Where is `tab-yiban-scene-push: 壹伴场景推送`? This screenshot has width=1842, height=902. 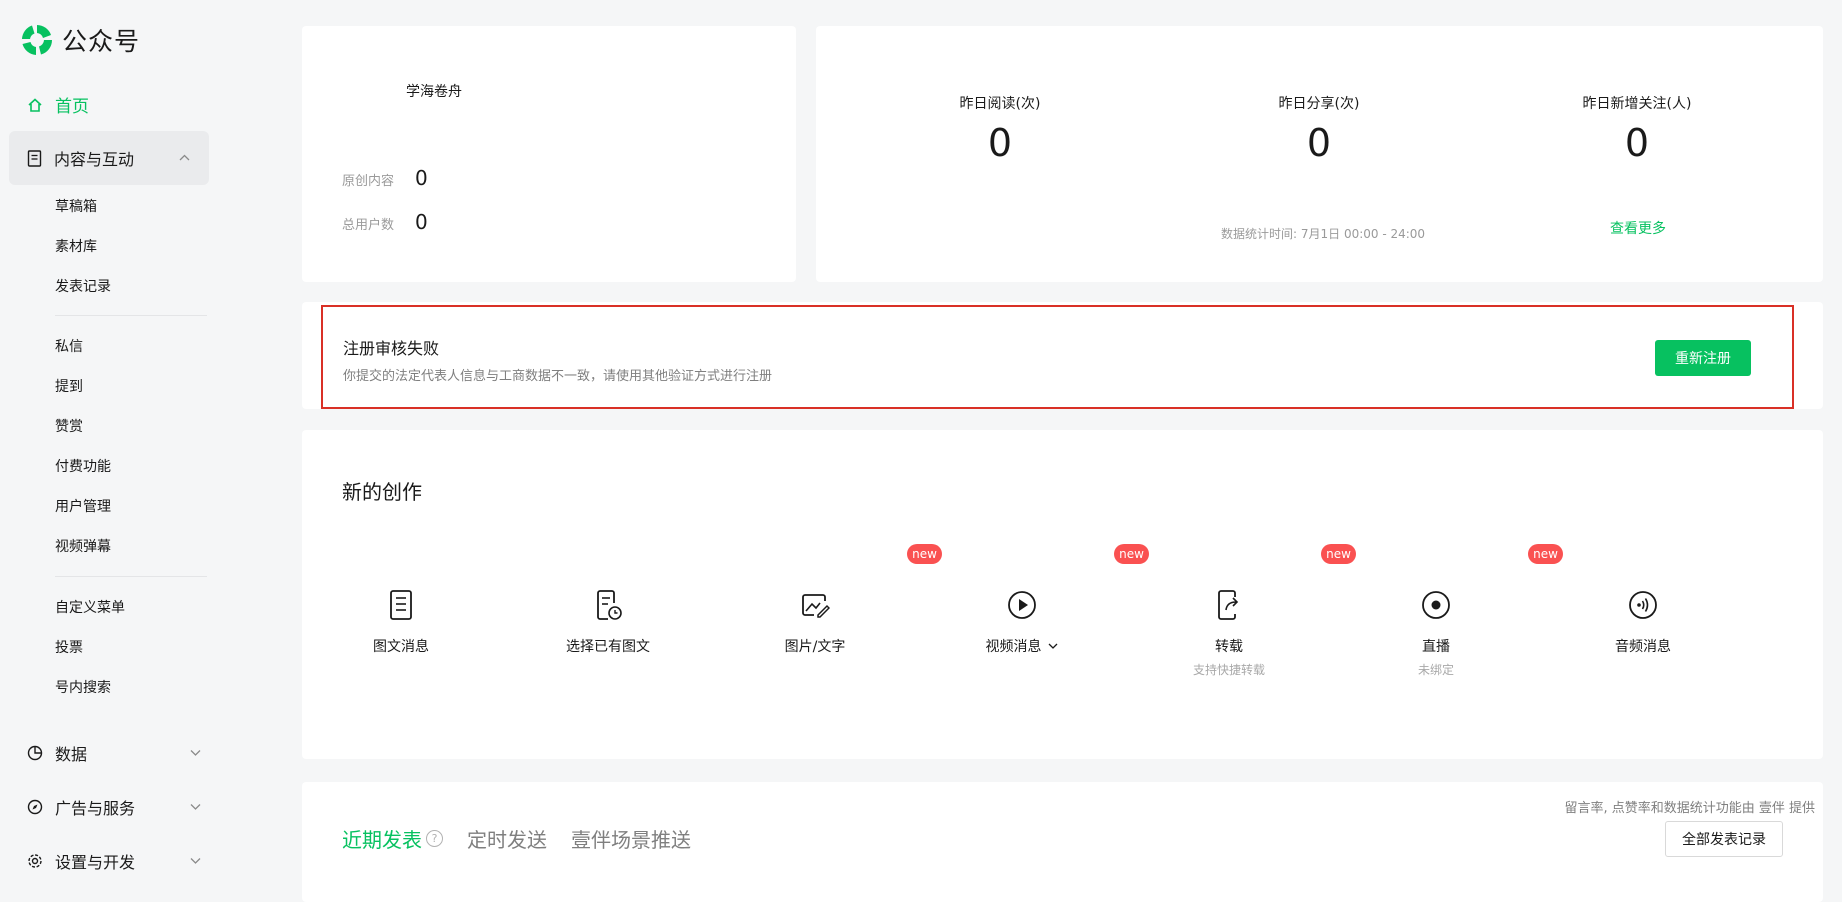
tab-yiban-scene-push: 壹伴场景推送 is located at coordinates (631, 838).